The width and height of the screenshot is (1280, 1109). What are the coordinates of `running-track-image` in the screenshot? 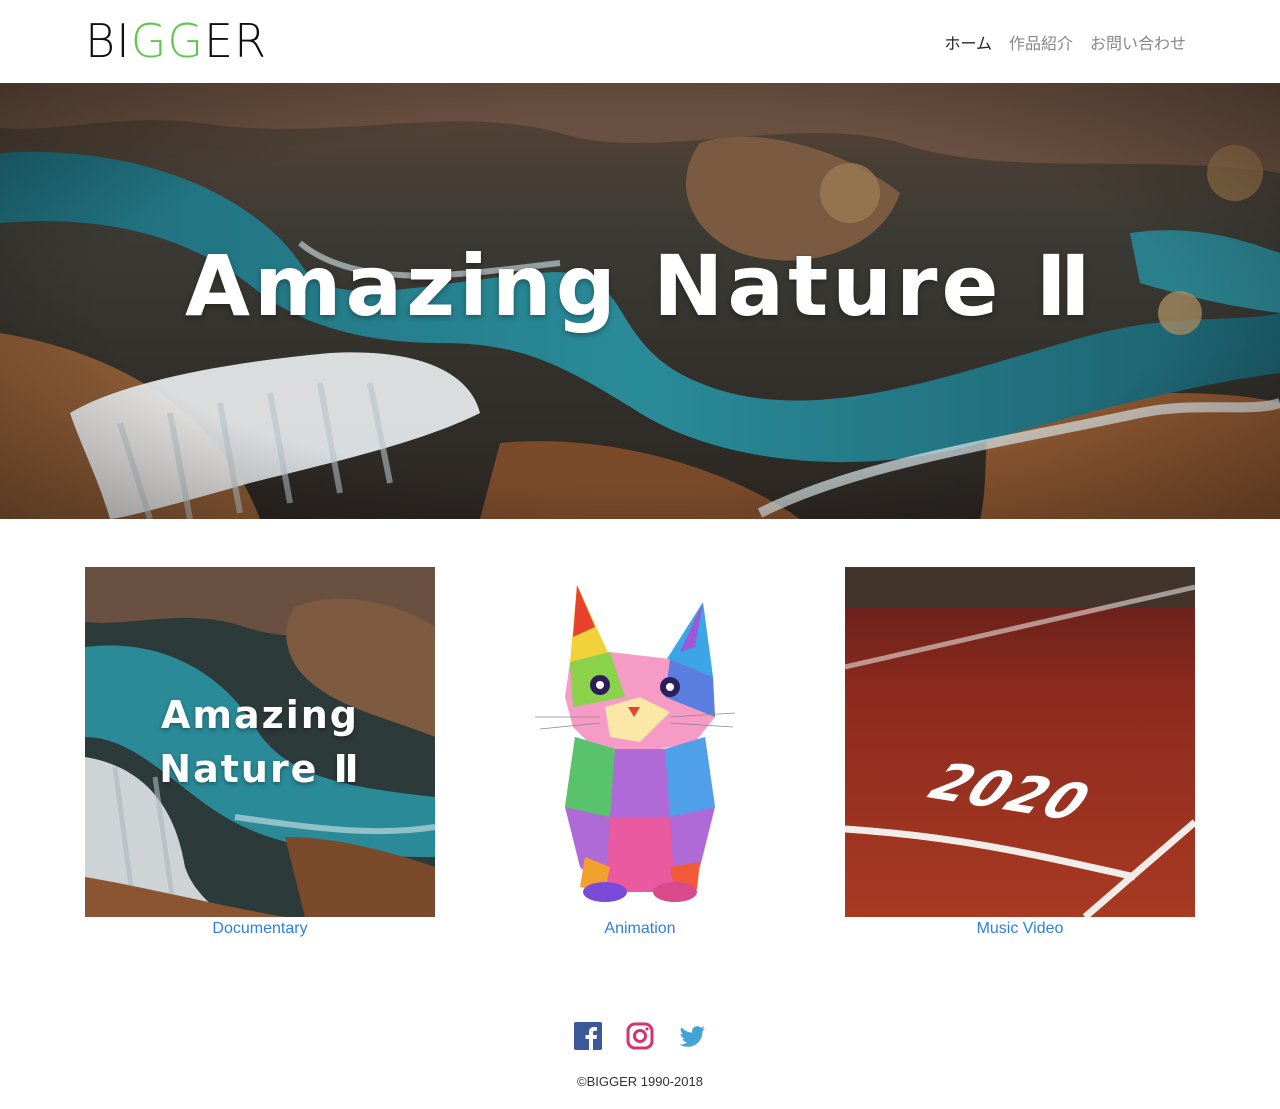 It's located at (1020, 742).